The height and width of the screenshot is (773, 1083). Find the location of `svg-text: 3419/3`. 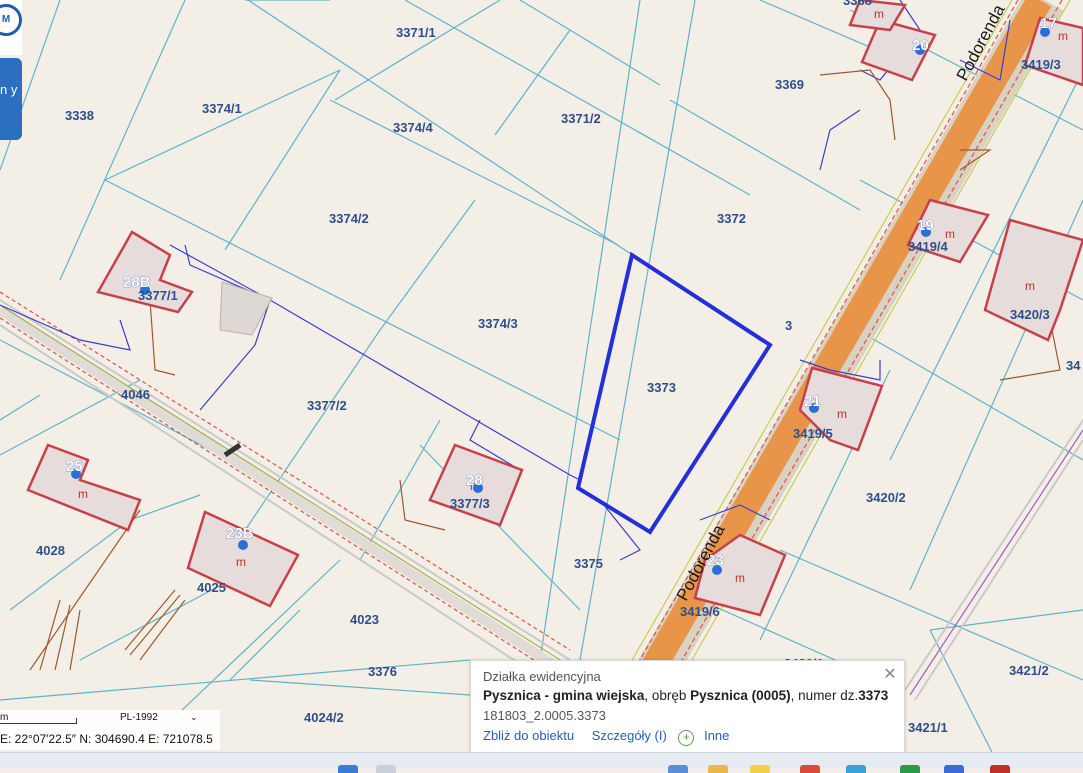

svg-text: 3419/3 is located at coordinates (1041, 64).